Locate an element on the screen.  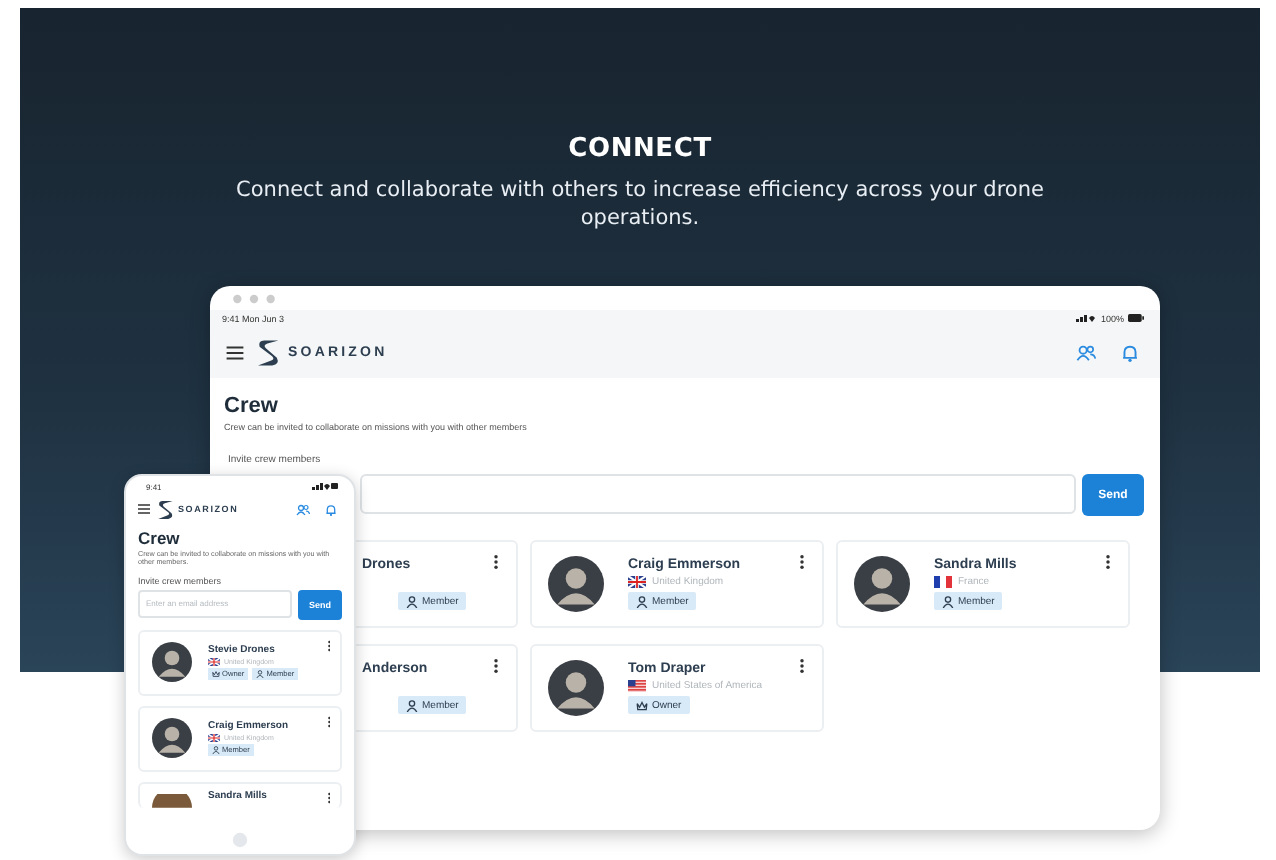
email-input-field is located at coordinates (718, 494).